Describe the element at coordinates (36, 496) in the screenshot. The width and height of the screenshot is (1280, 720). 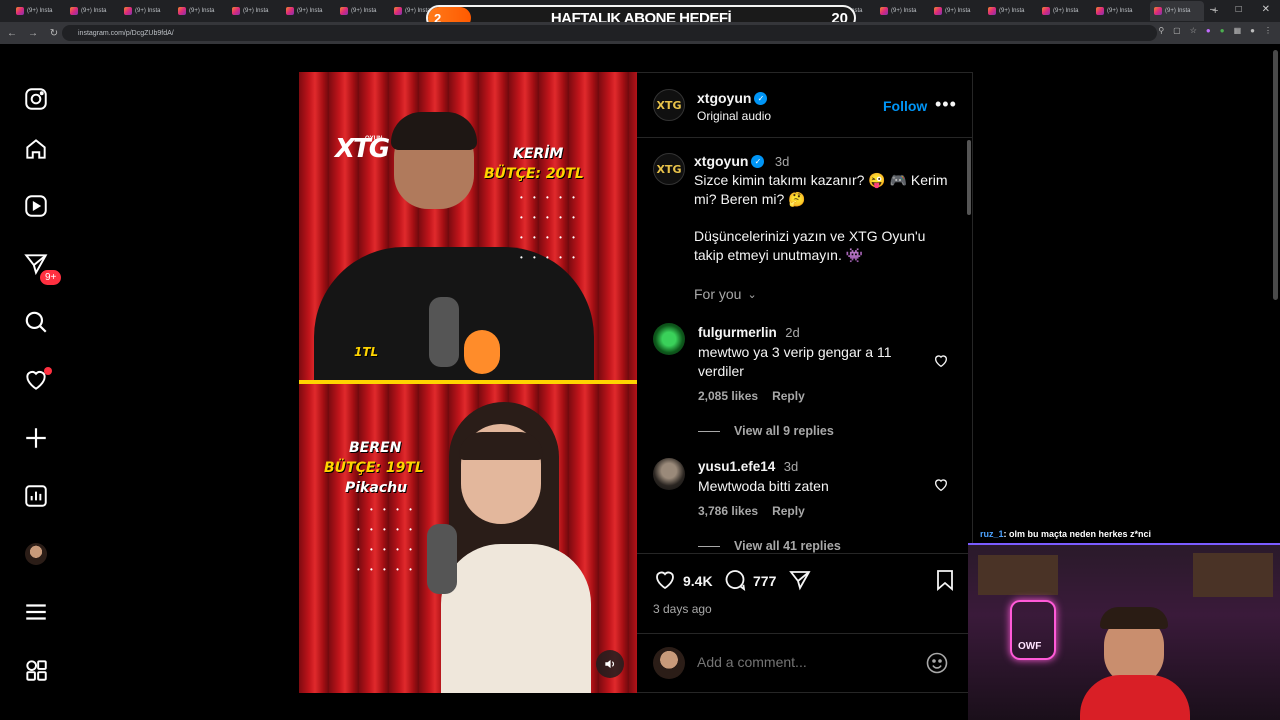
I see `dashboard-icon` at that location.